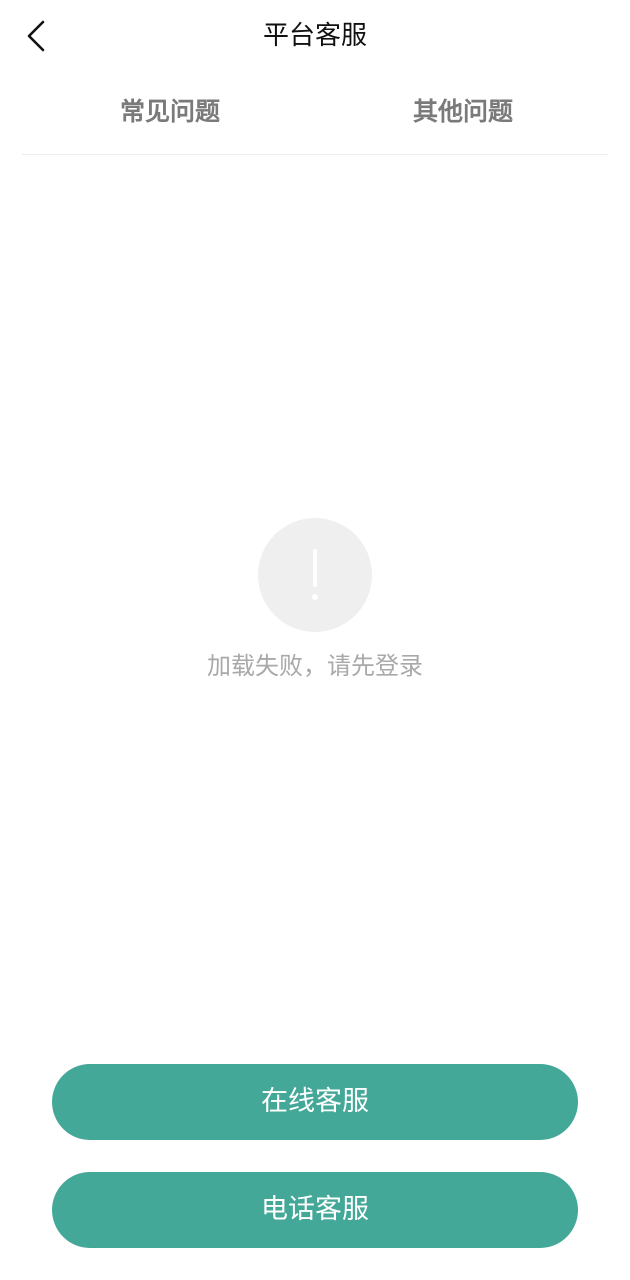 The image size is (630, 1280). Describe the element at coordinates (315, 666) in the screenshot. I see `empty-state-message: 加载失败，请先登录` at that location.